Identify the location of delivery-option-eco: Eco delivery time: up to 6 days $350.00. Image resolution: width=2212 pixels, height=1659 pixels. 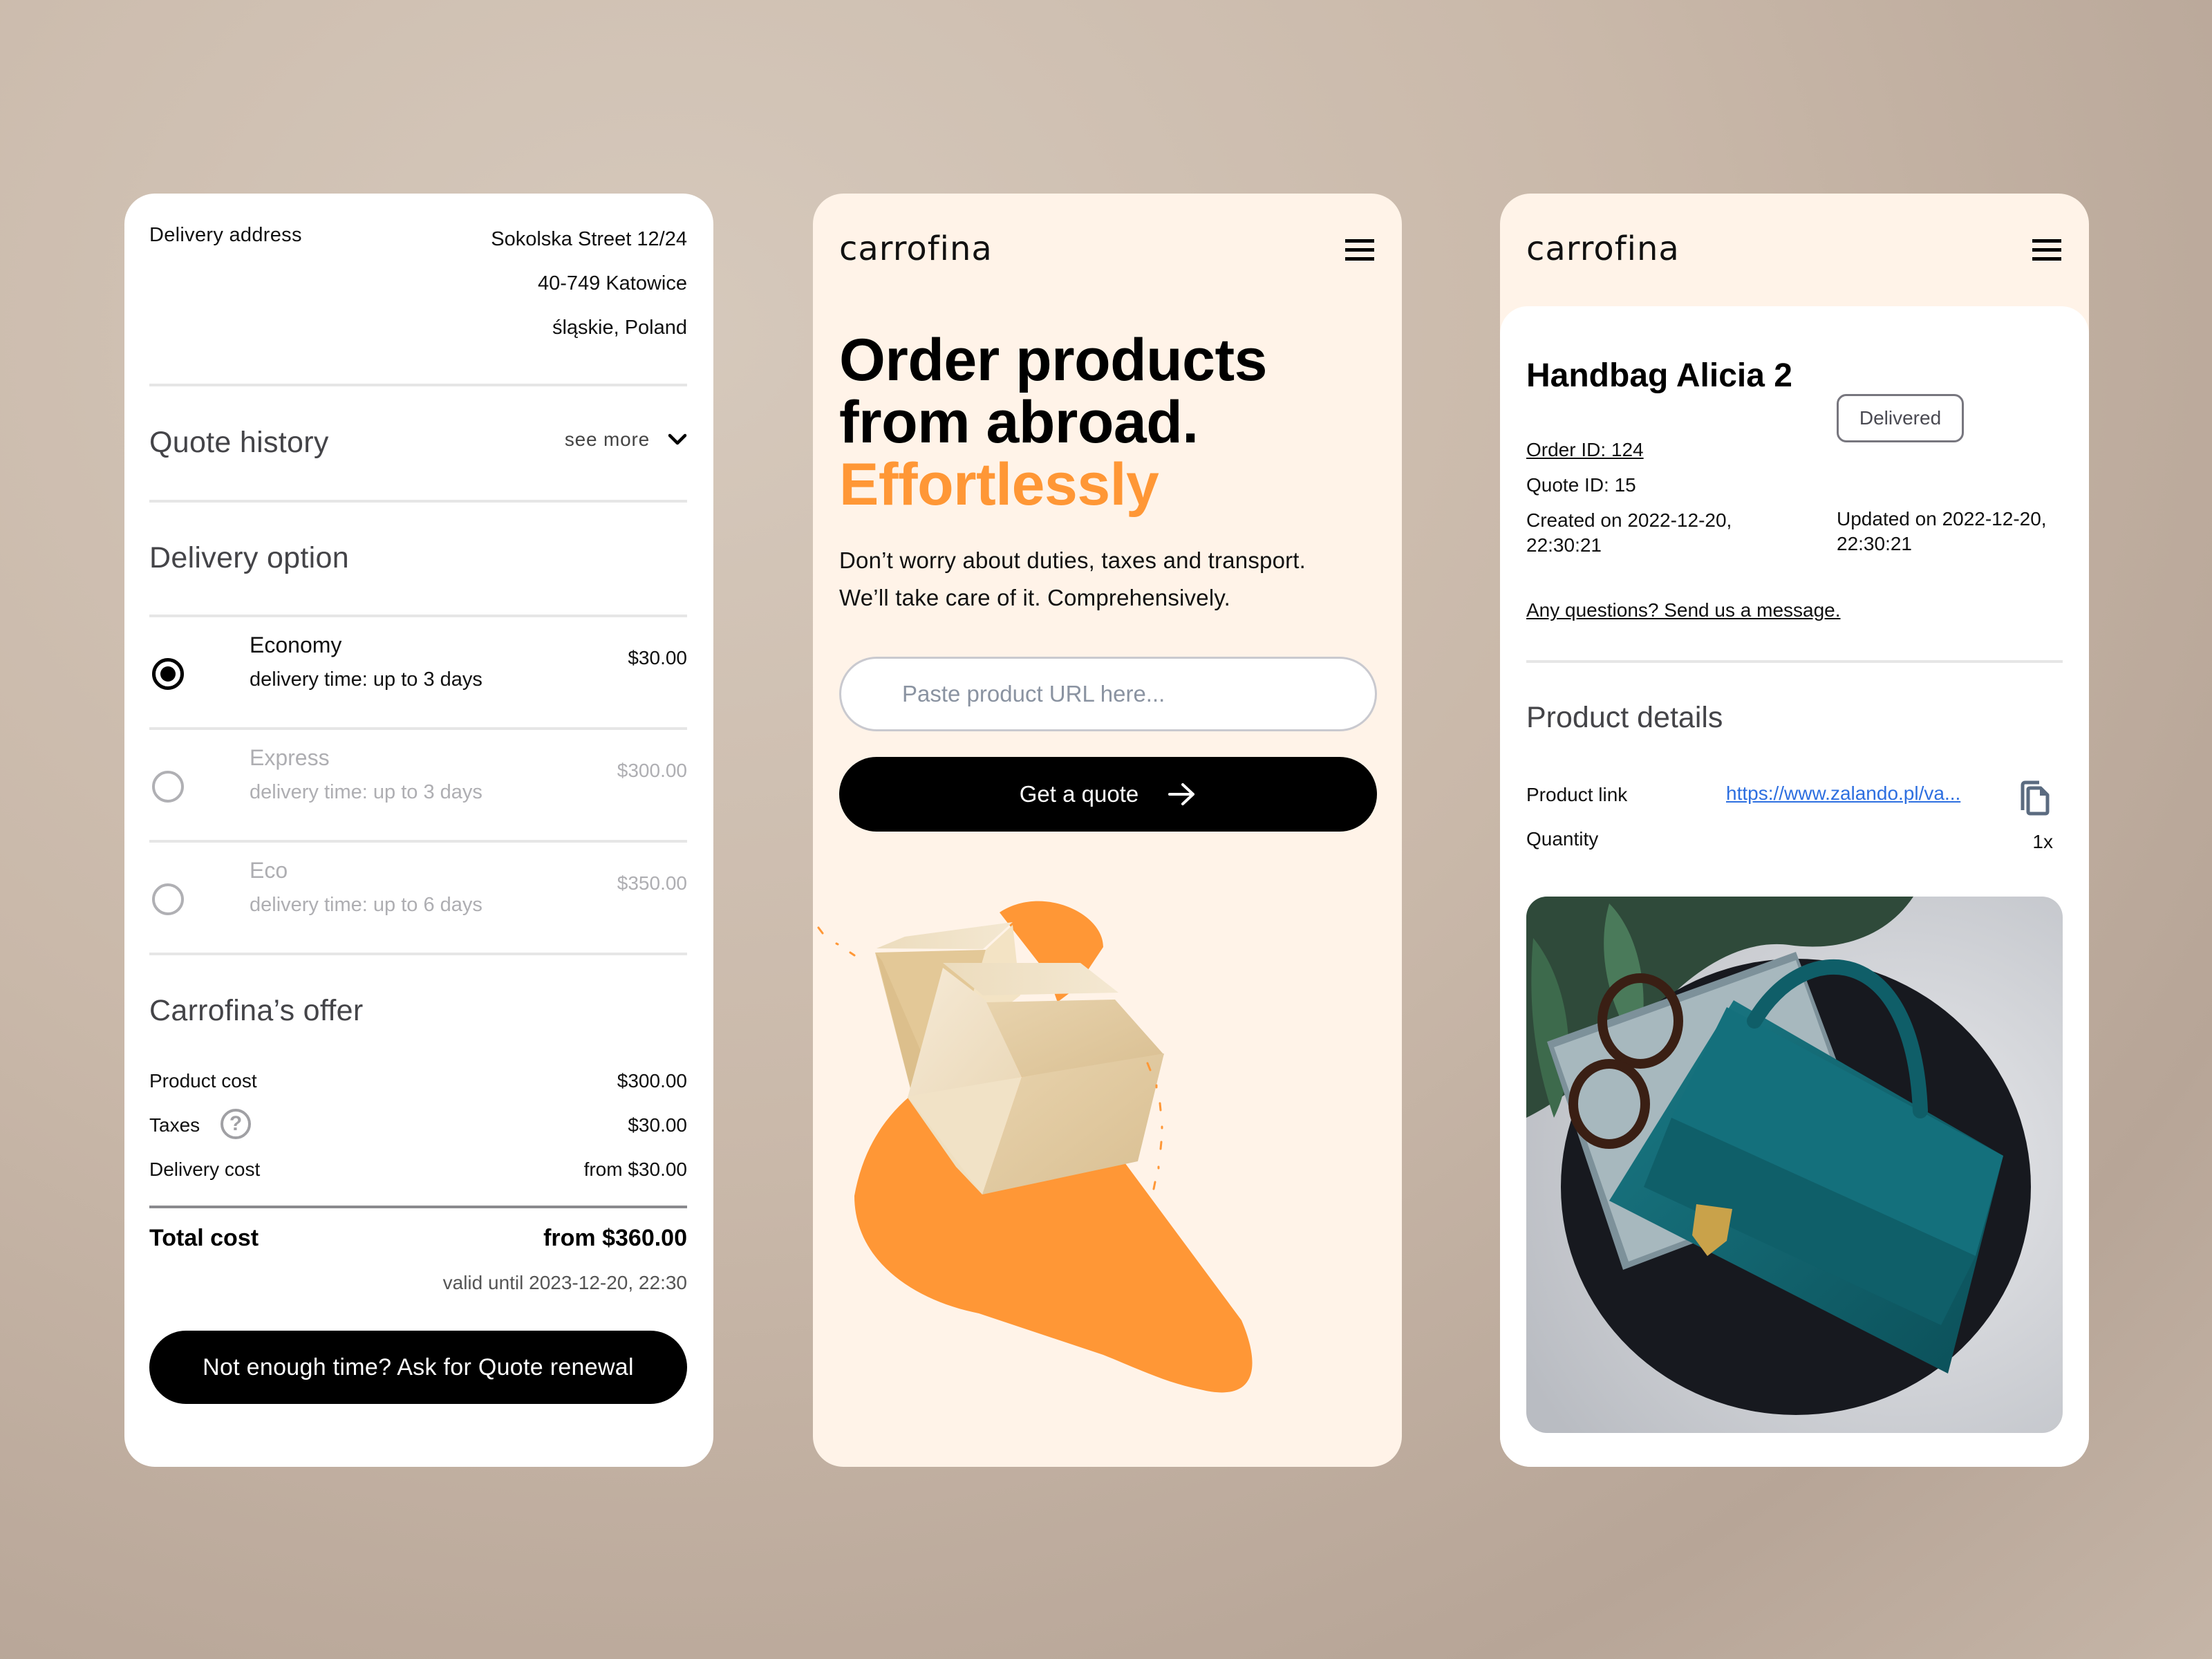
(419, 898).